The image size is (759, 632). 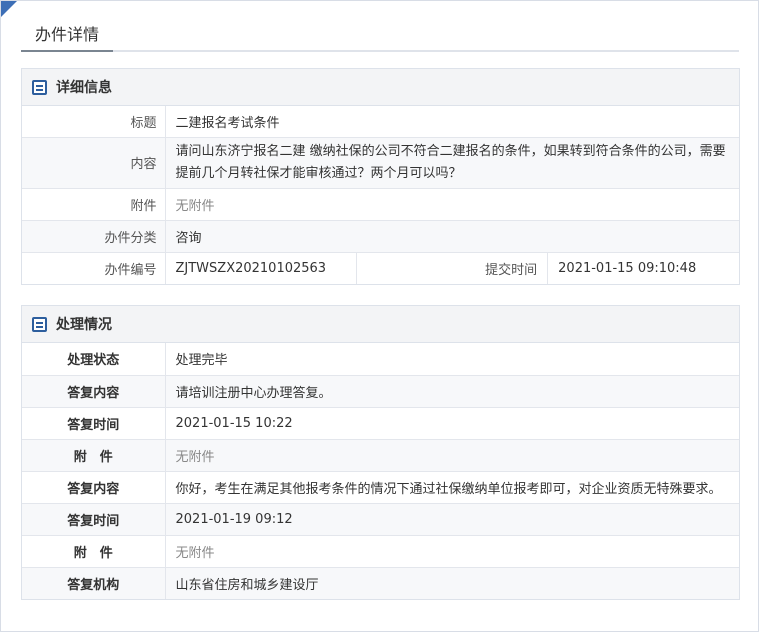 I want to click on table-row: 办件分类 咨询, so click(x=380, y=235).